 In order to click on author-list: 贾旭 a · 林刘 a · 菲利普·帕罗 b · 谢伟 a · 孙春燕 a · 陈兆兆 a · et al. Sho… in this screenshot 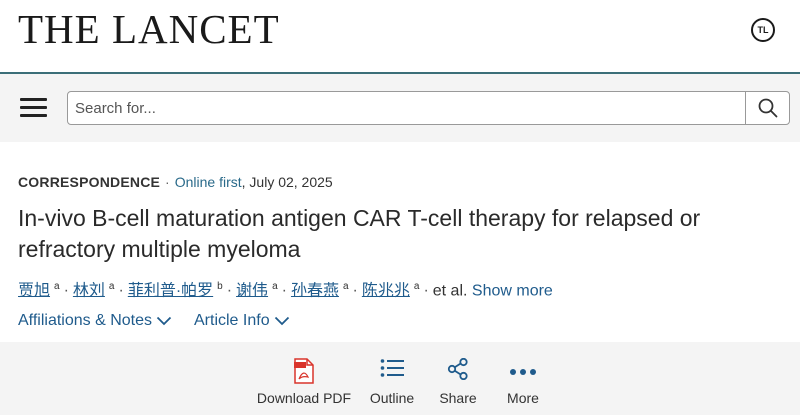, I will do `click(285, 290)`.